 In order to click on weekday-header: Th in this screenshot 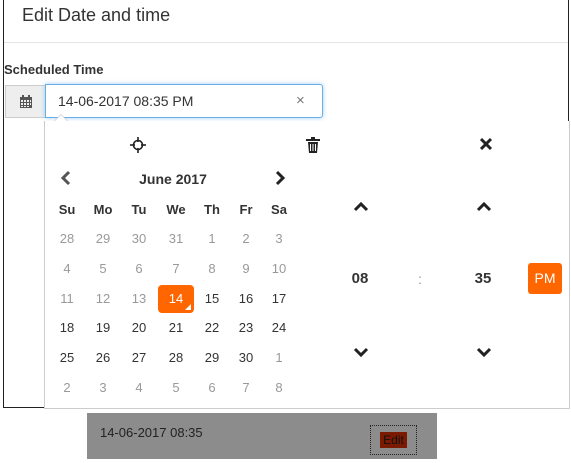, I will do `click(212, 209)`.